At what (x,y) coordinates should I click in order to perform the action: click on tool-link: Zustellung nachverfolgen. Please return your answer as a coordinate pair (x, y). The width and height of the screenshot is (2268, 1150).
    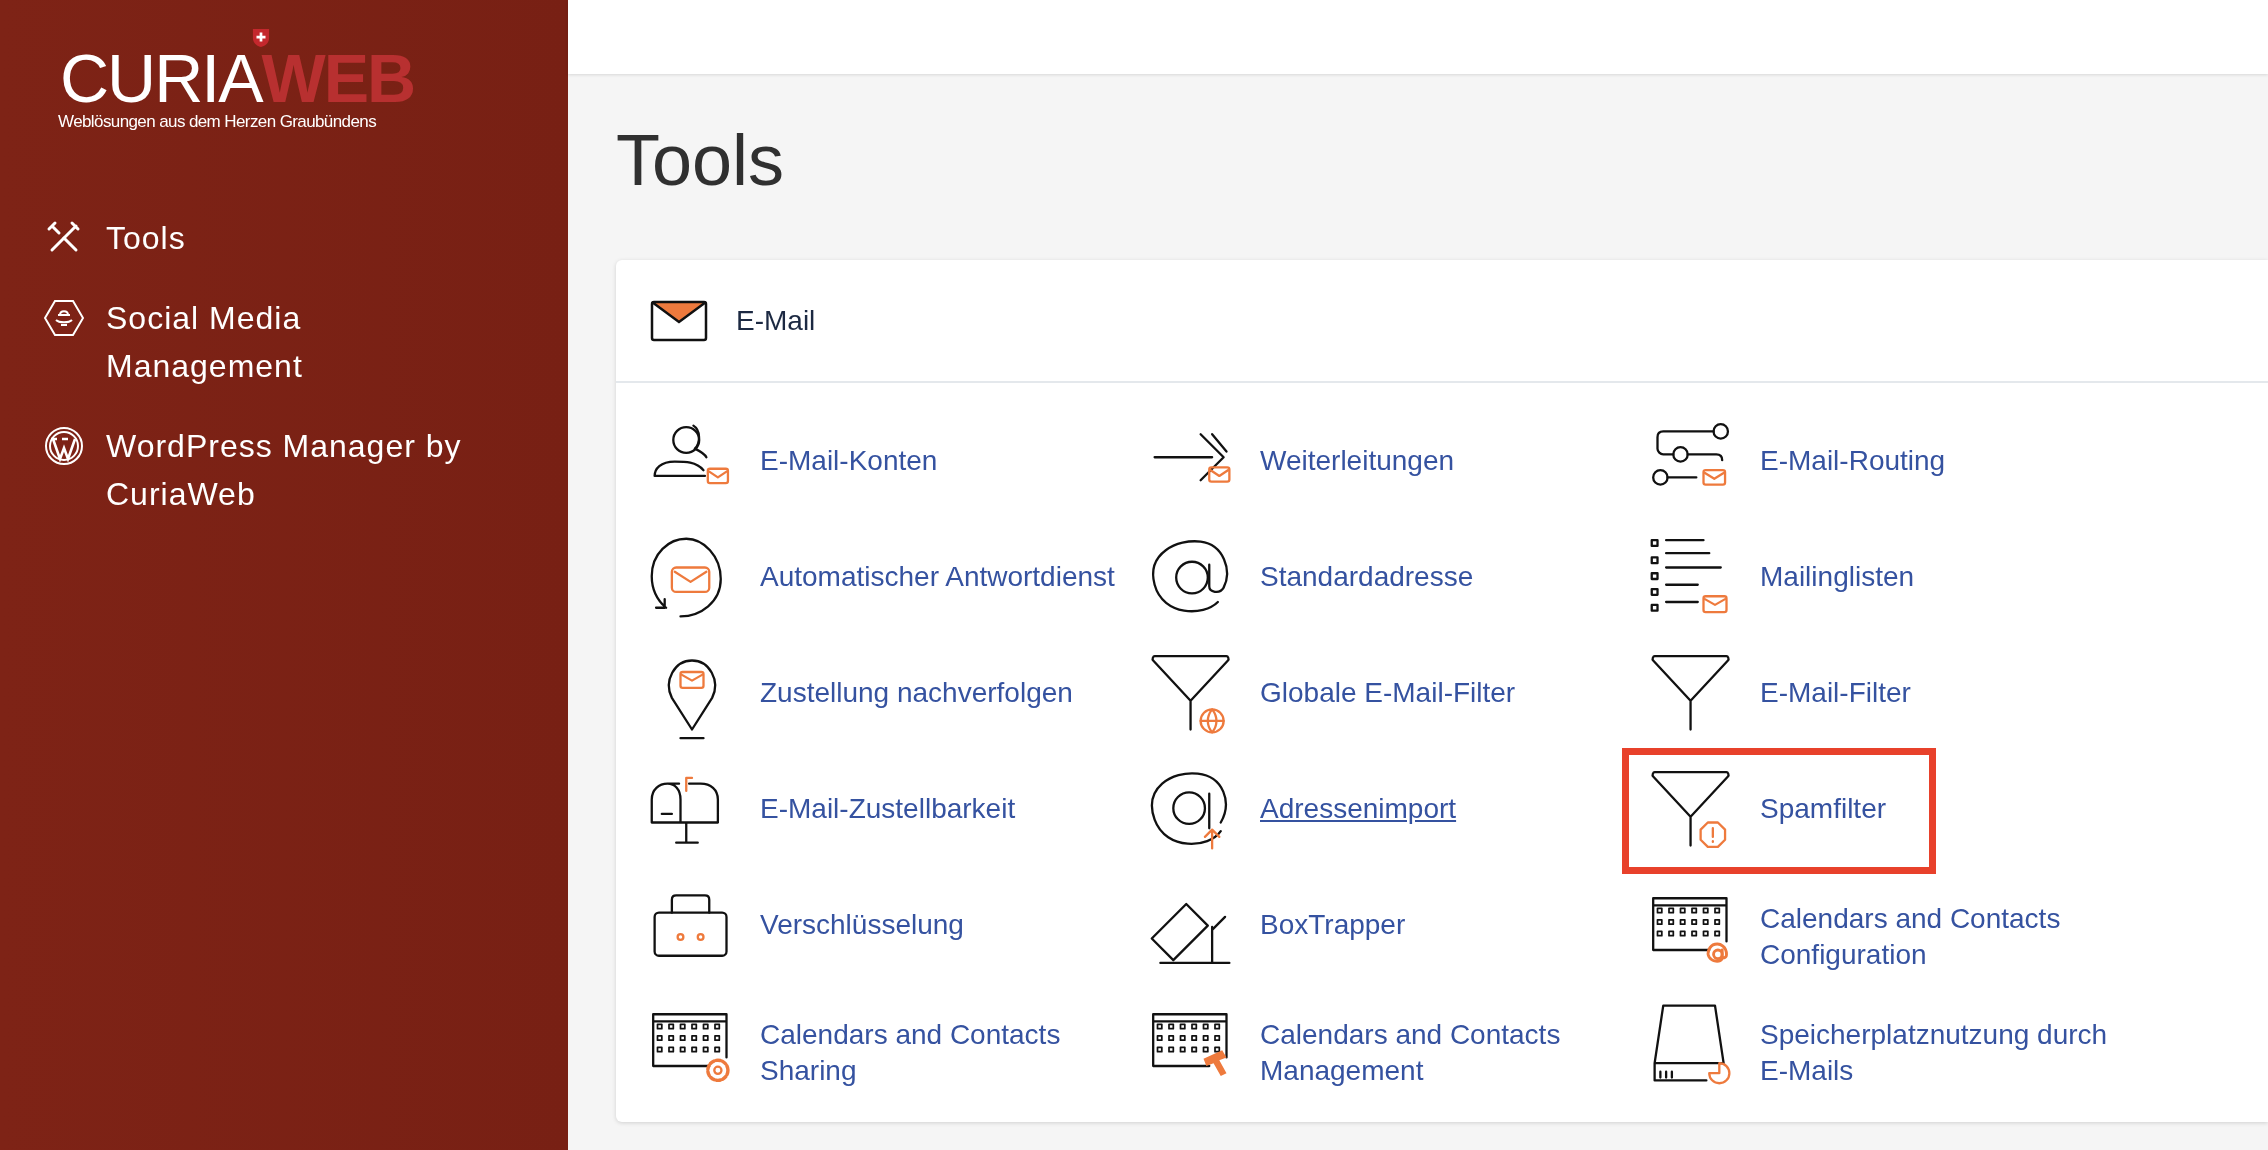
    Looking at the image, I should click on (916, 695).